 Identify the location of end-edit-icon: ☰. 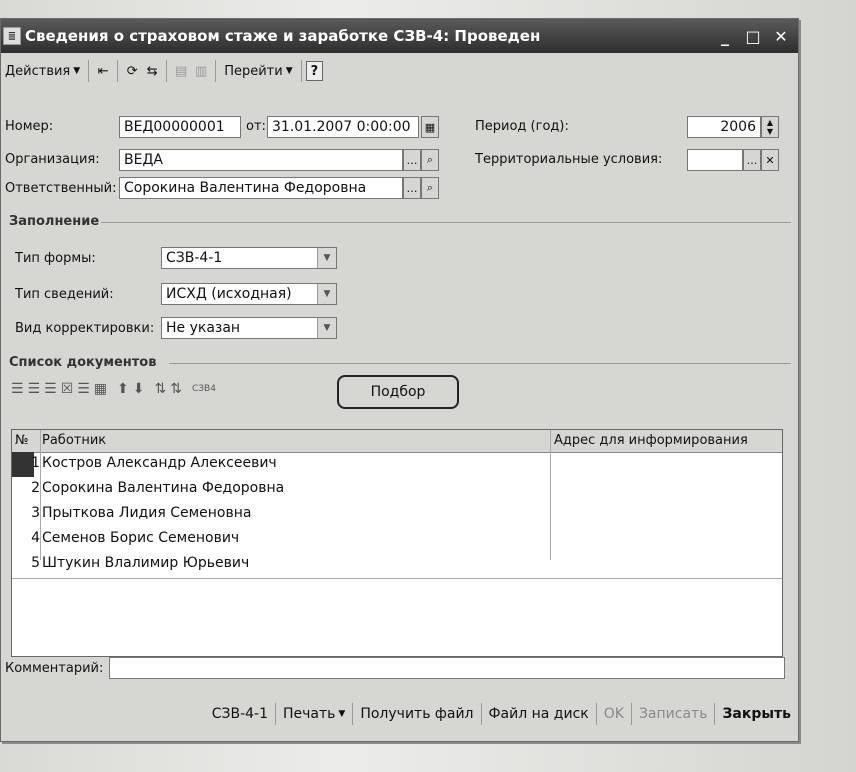
(83, 389).